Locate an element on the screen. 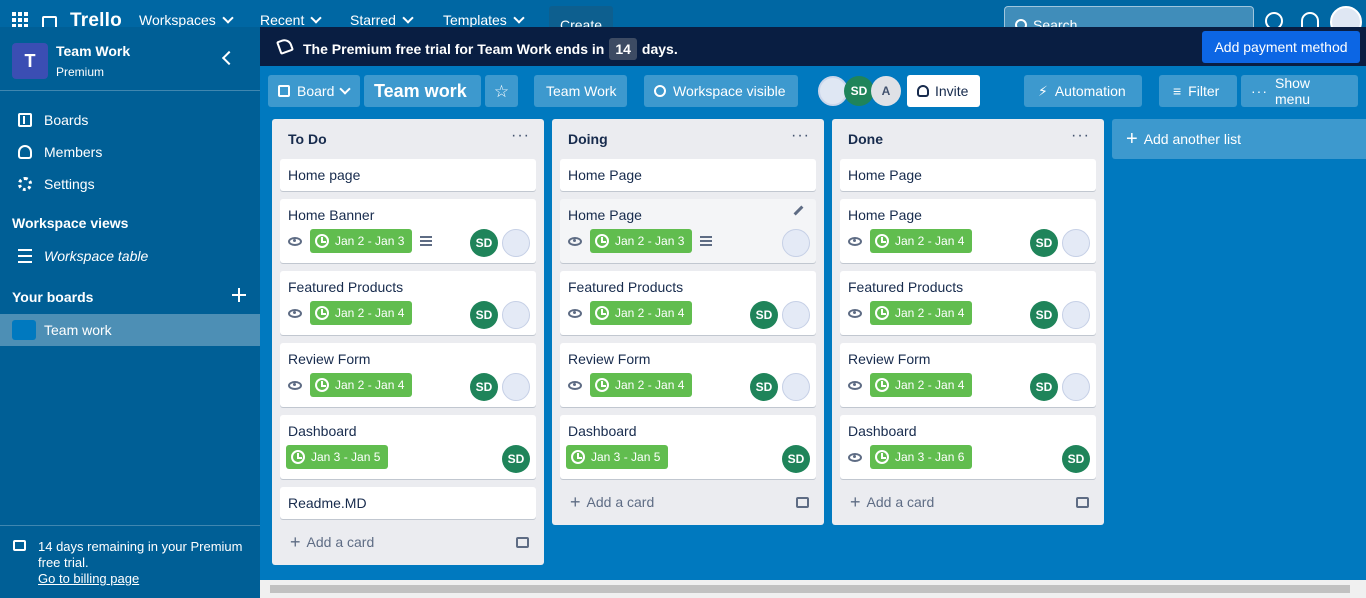 The height and width of the screenshot is (598, 1366). star-board-button: ☆ is located at coordinates (501, 91).